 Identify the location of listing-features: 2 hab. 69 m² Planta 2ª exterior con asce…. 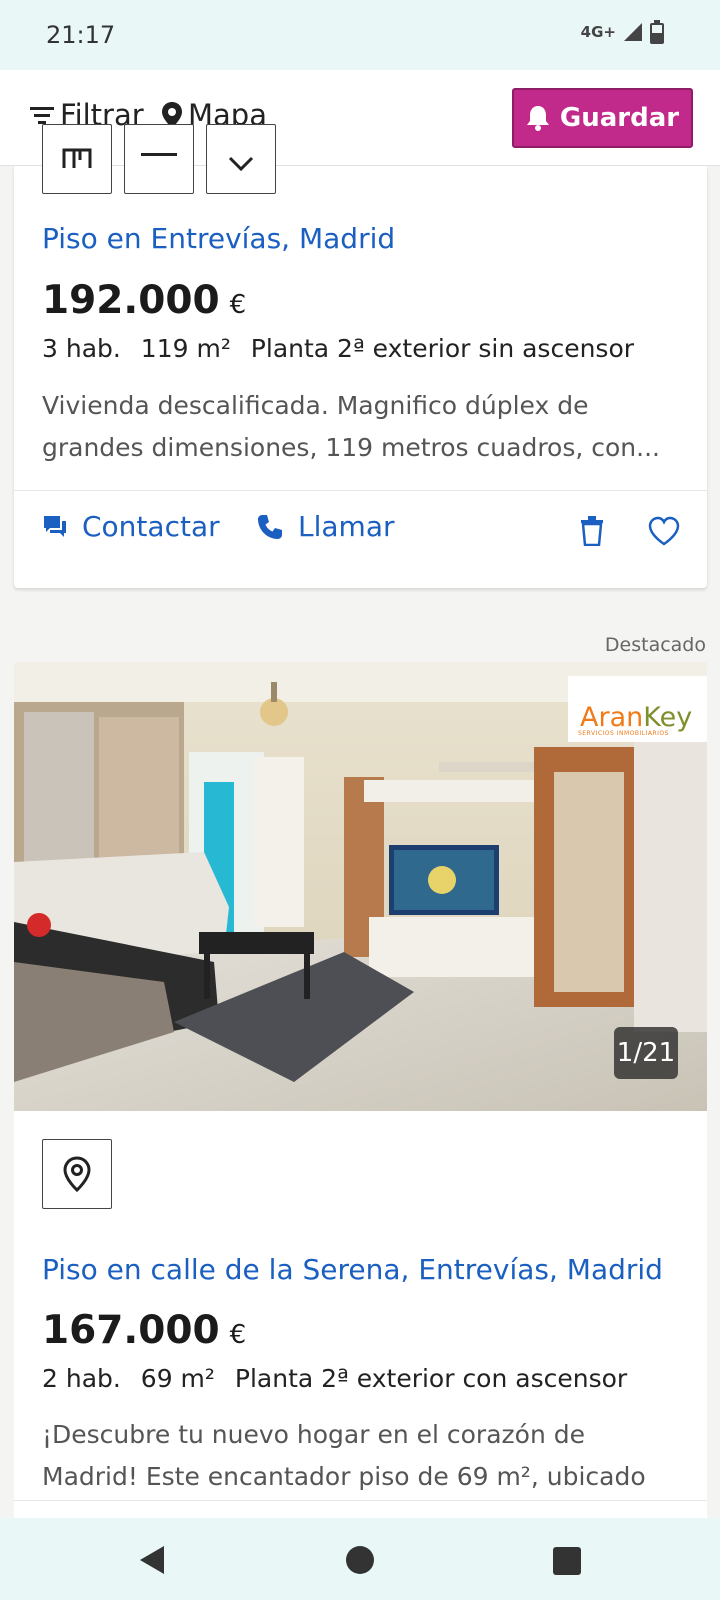
(340, 1378).